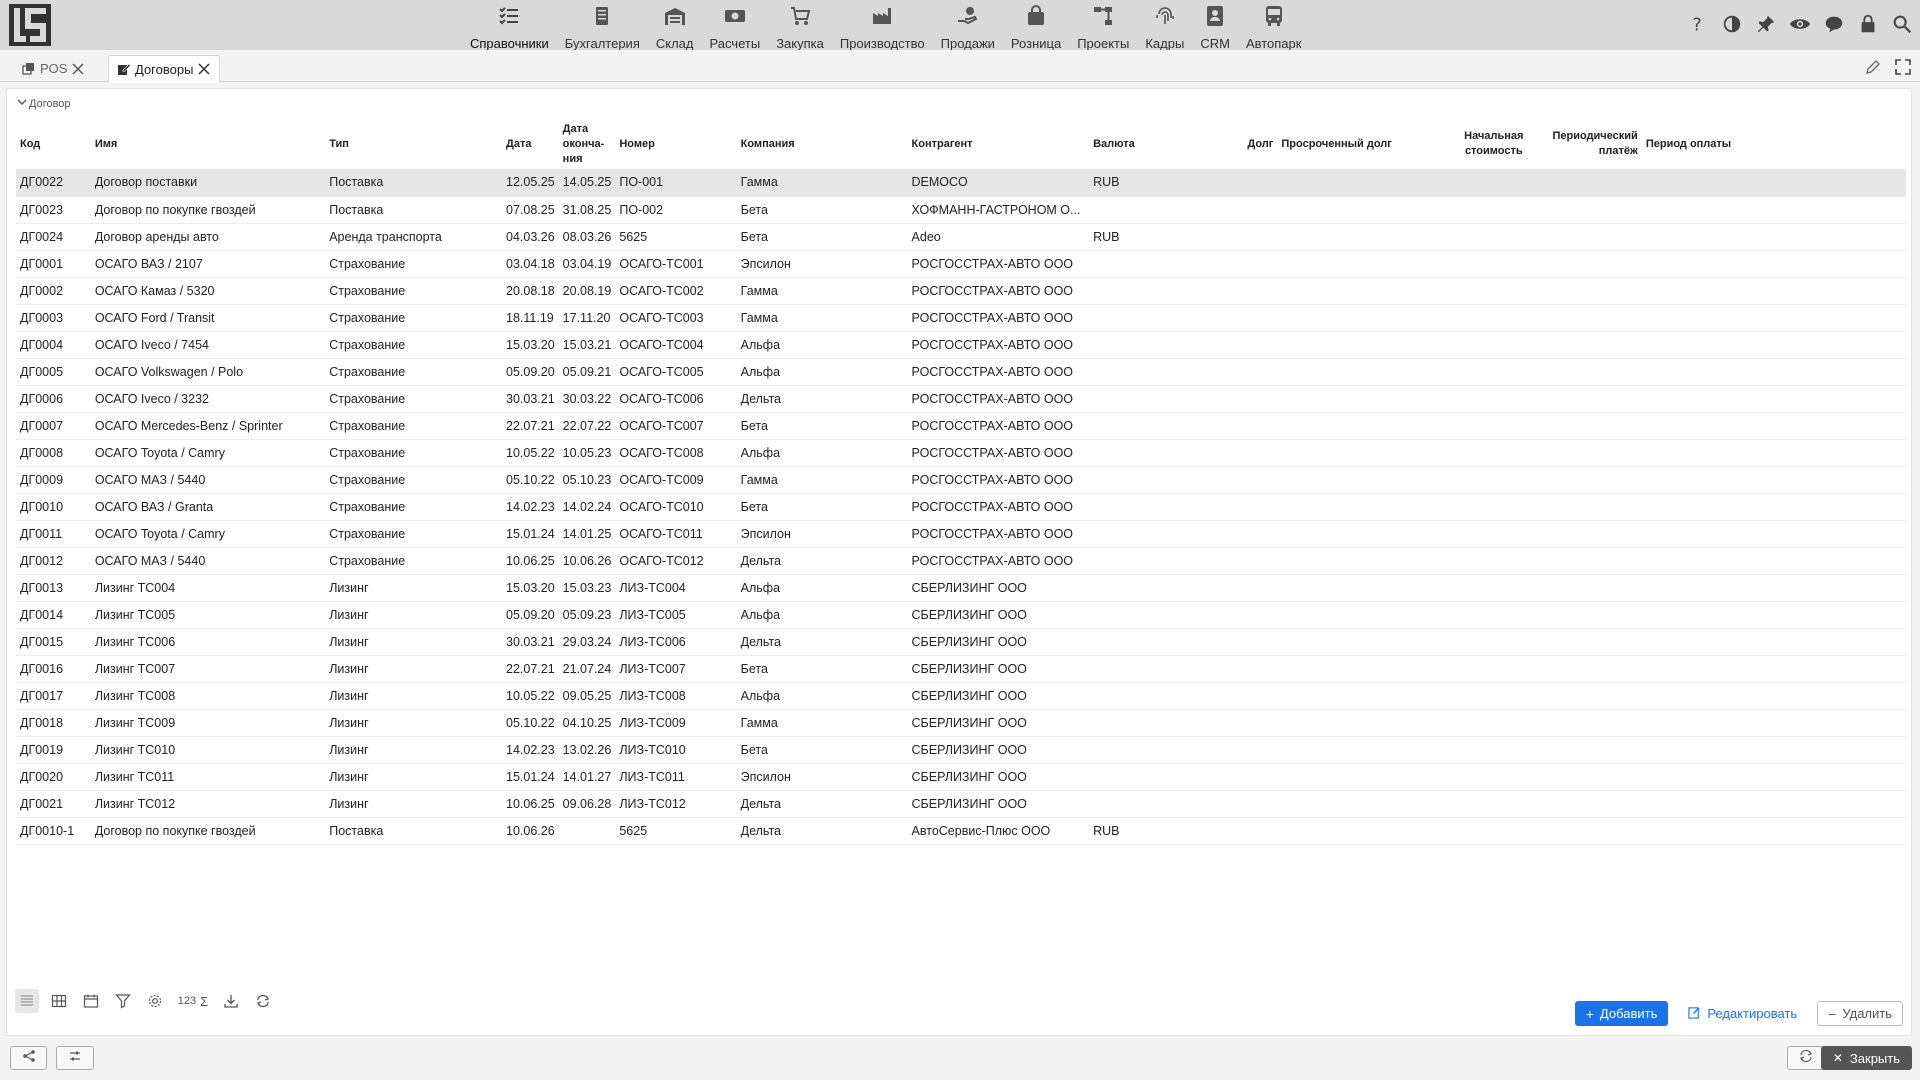 The width and height of the screenshot is (1920, 1080). Describe the element at coordinates (1698, 24) in the screenshot. I see `help-icon: ?` at that location.